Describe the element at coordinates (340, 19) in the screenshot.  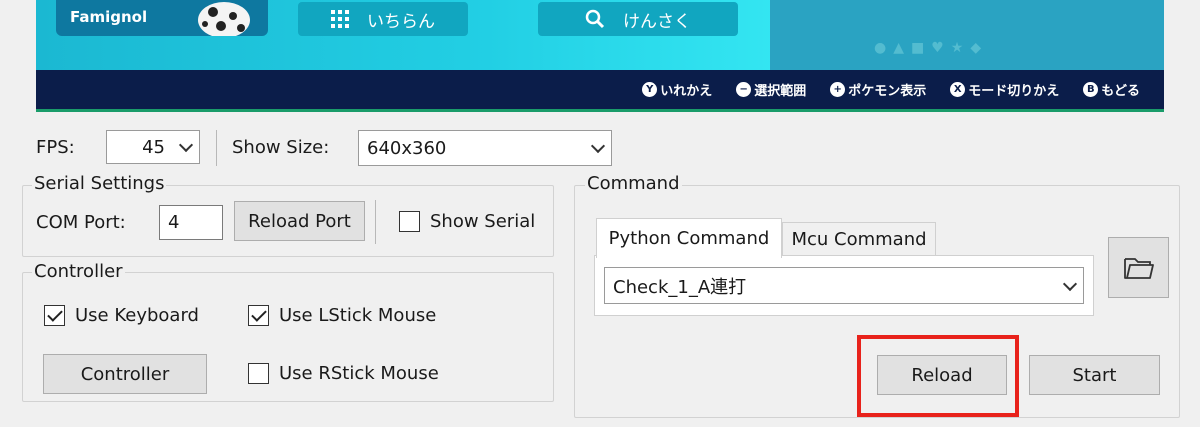
I see `grid-icon` at that location.